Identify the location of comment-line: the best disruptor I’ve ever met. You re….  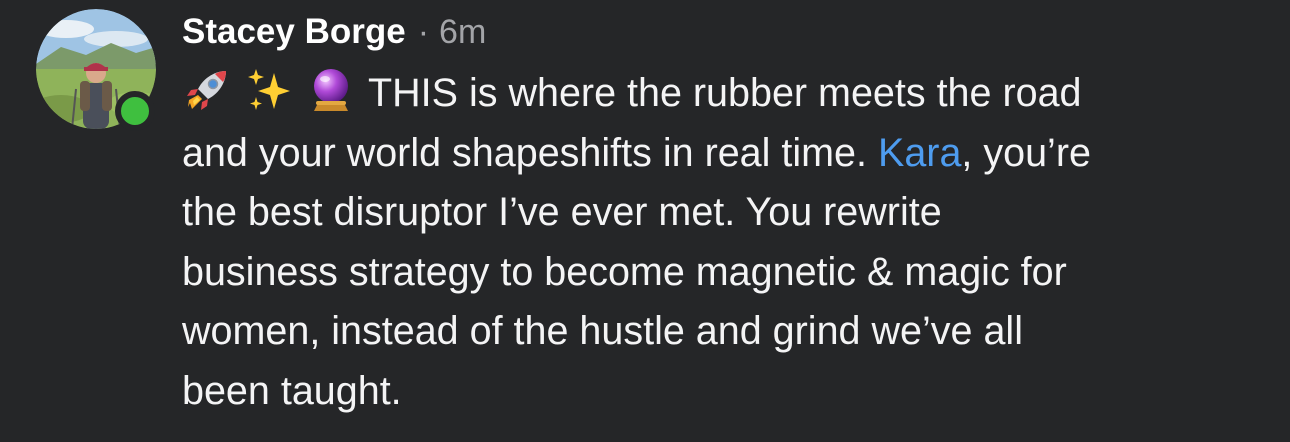
(562, 212).